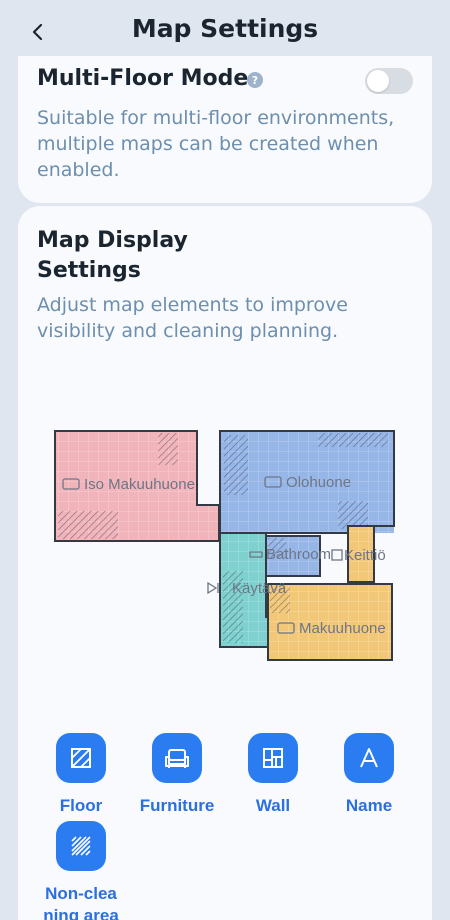 The image size is (450, 920). Describe the element at coordinates (143, 78) in the screenshot. I see `multi-floor-title: Multi-Floor Mode` at that location.